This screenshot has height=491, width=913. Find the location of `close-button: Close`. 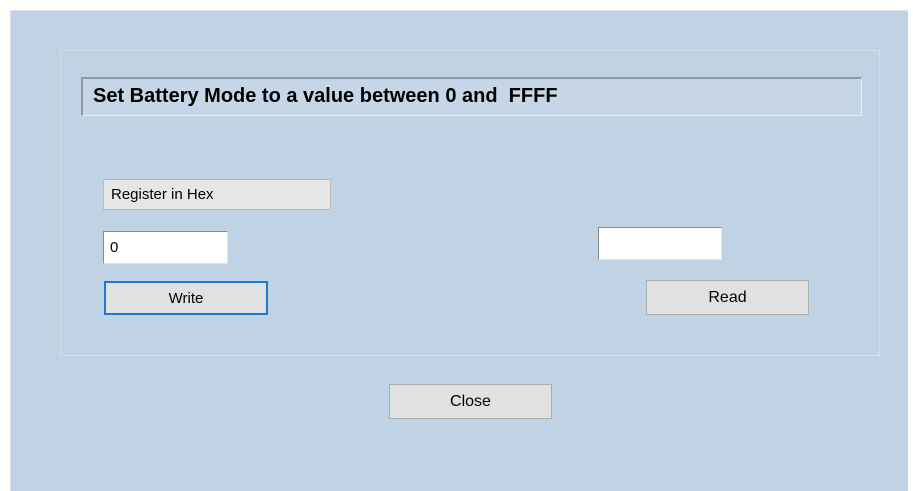

close-button: Close is located at coordinates (470, 401).